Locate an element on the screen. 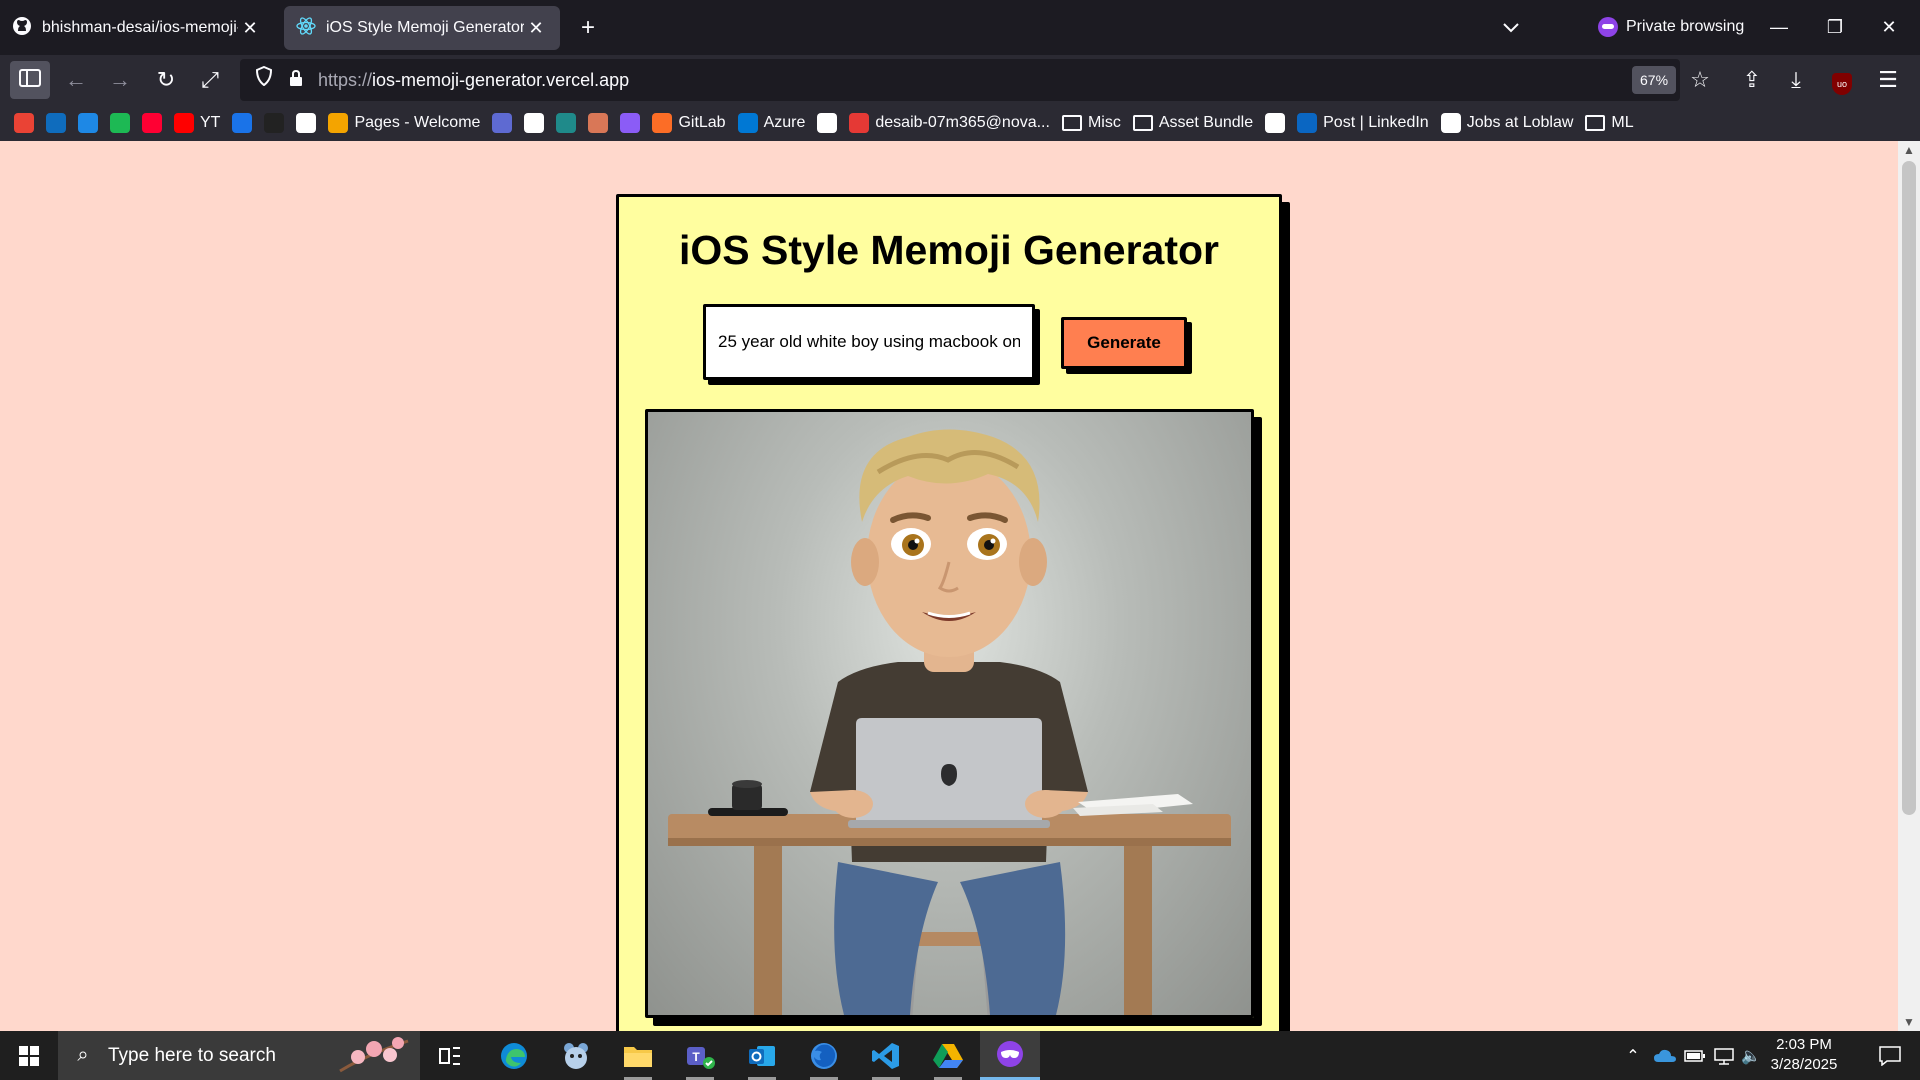  forward-button: → is located at coordinates (120, 80).